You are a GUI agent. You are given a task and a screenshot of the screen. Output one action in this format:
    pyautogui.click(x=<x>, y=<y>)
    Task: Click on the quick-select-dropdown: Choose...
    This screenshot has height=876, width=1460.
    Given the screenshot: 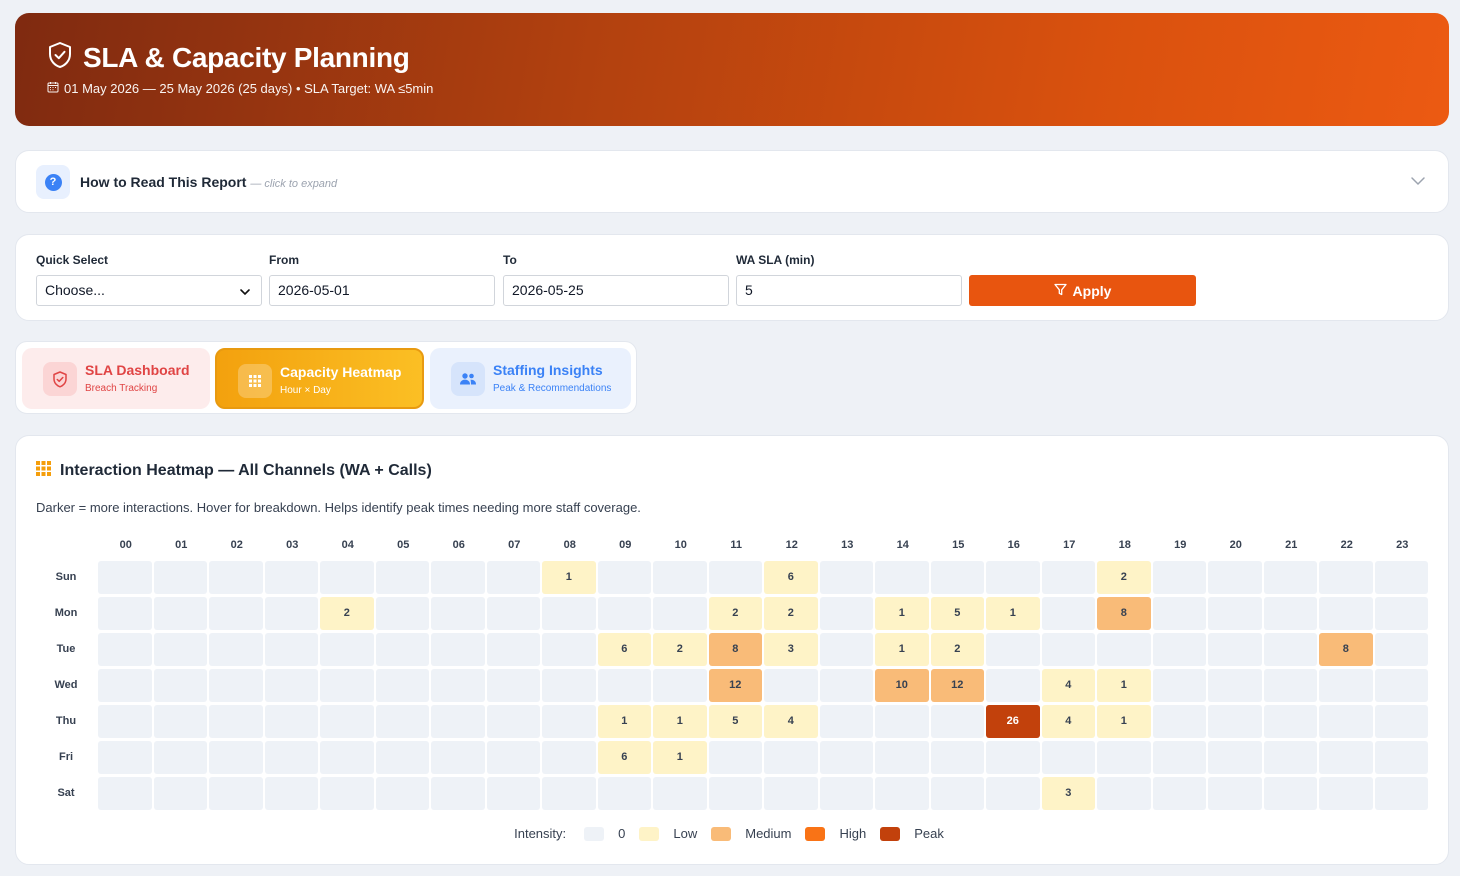 What is the action you would take?
    pyautogui.click(x=149, y=290)
    